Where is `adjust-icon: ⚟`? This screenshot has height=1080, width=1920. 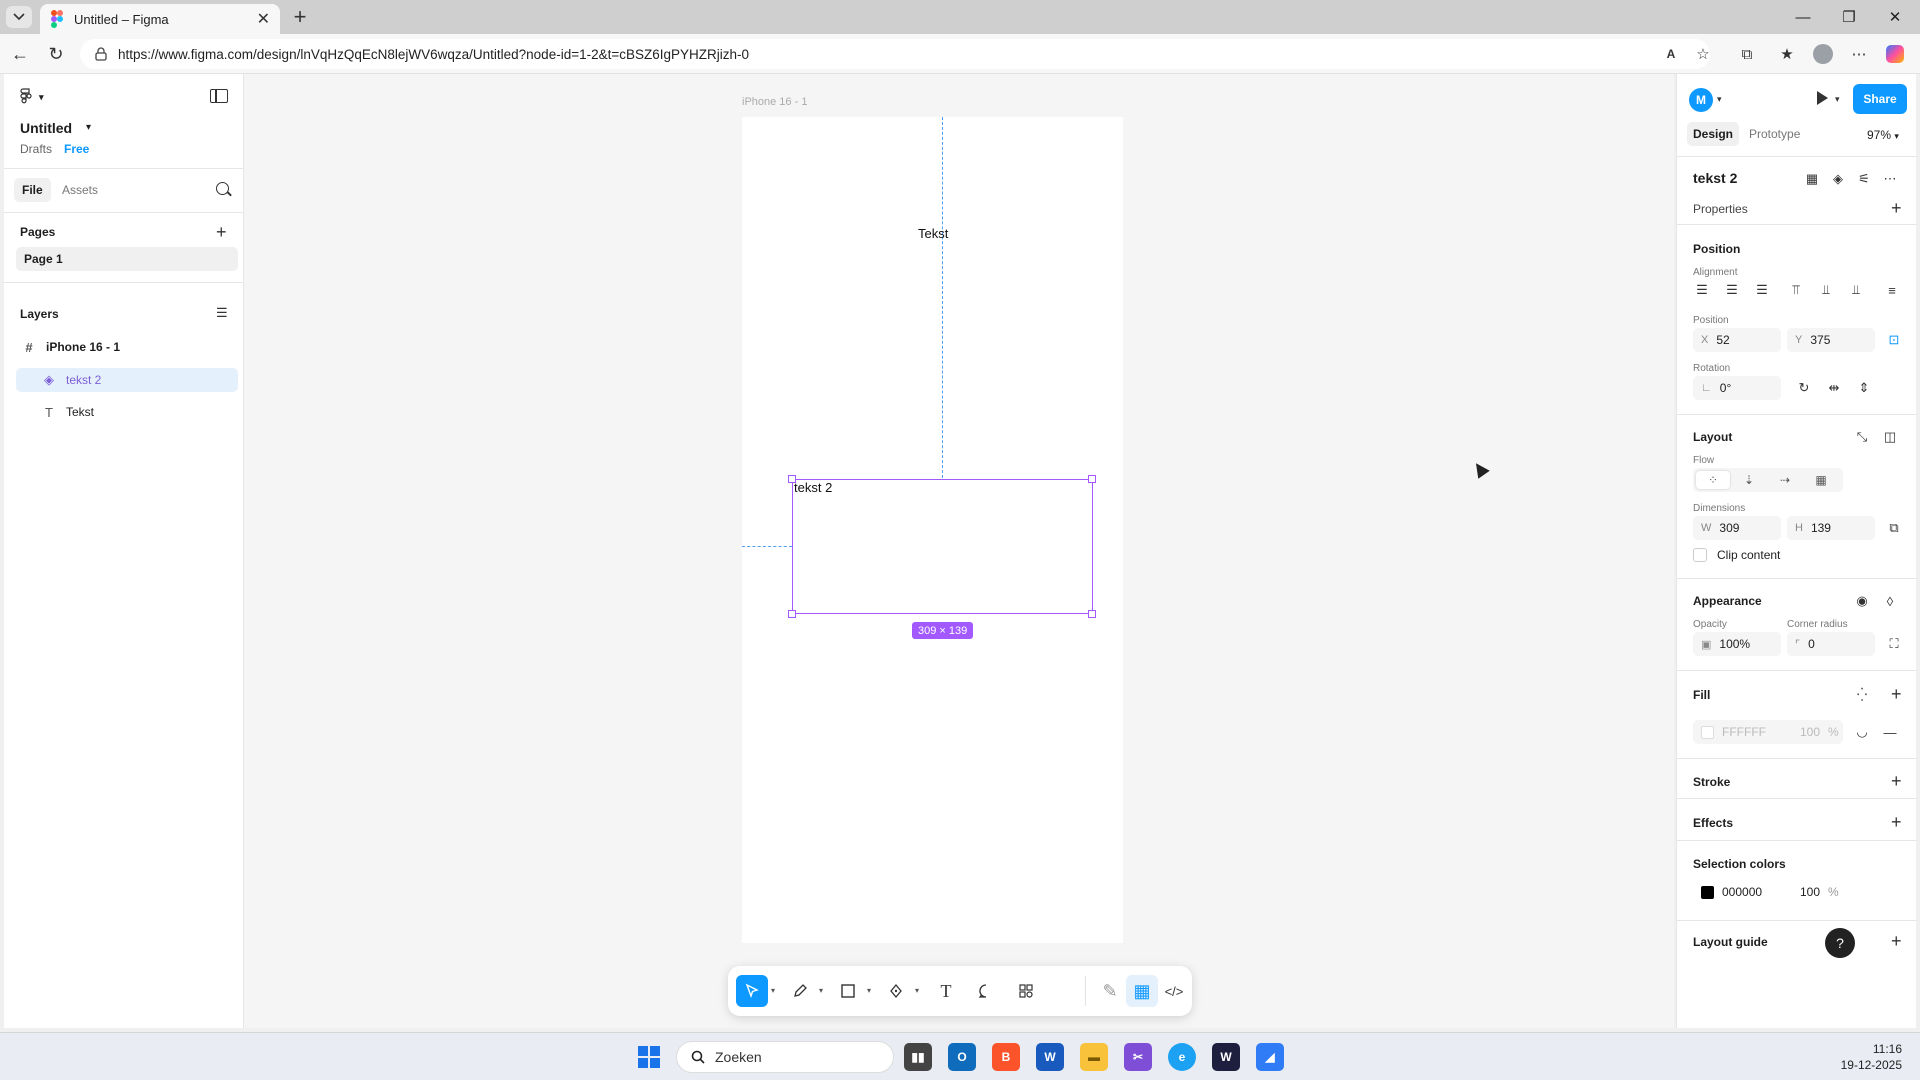
adjust-icon: ⚟ is located at coordinates (1864, 179).